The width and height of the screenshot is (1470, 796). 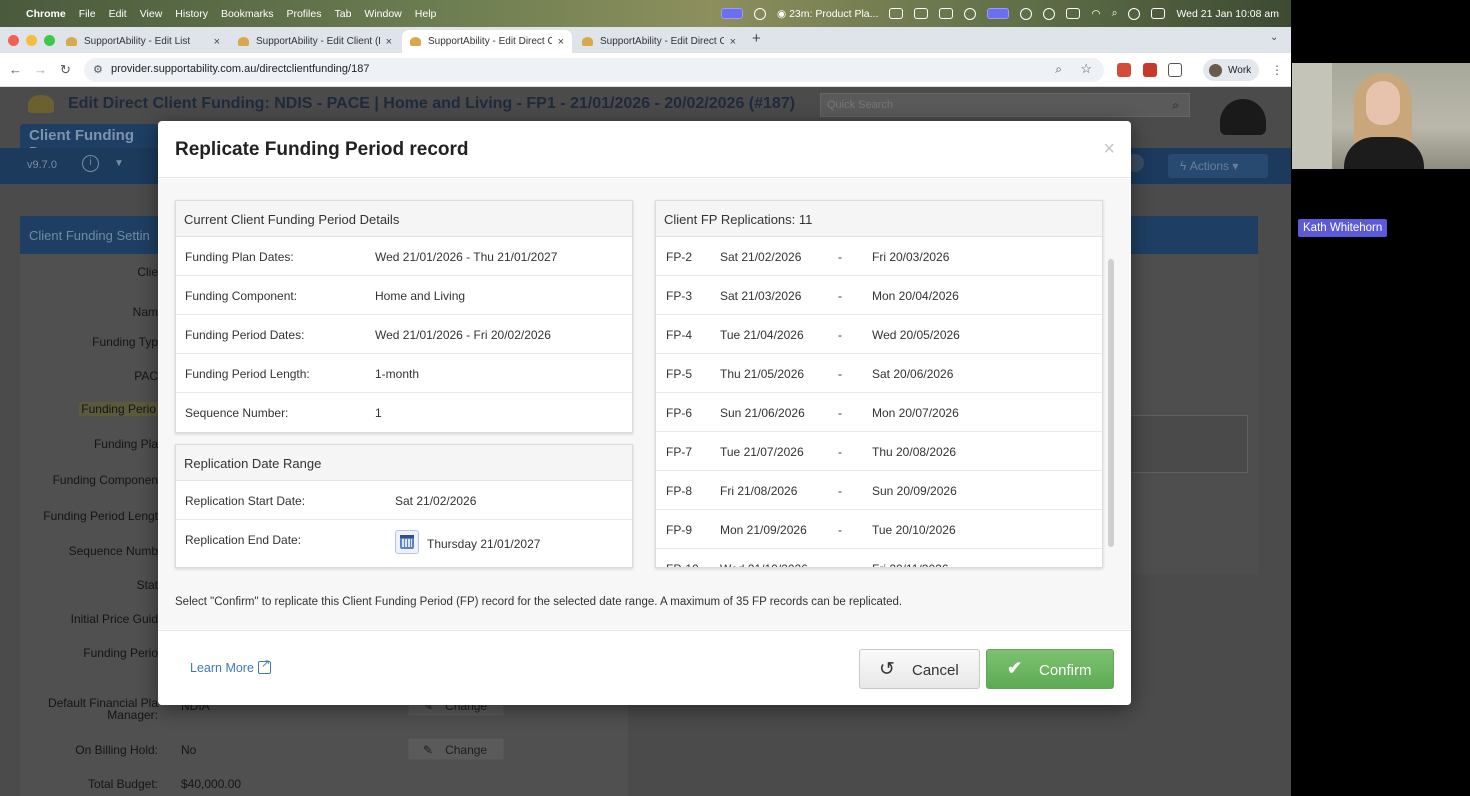 I want to click on menu-help: Help, so click(x=426, y=14).